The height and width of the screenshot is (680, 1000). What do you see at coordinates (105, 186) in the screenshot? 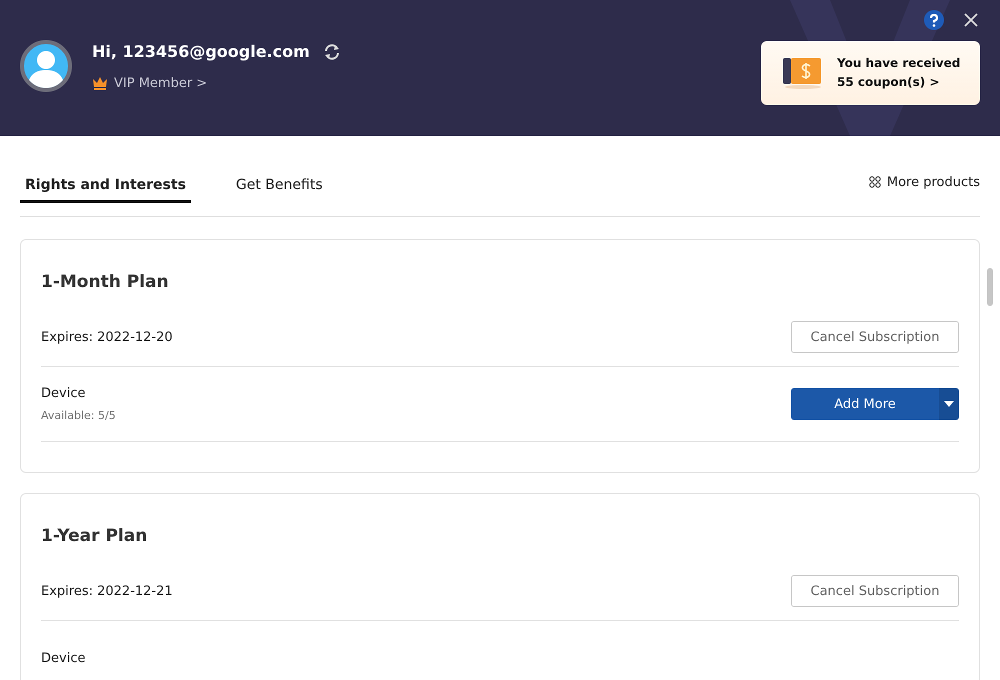
I see `tab: Rights and Interests` at bounding box center [105, 186].